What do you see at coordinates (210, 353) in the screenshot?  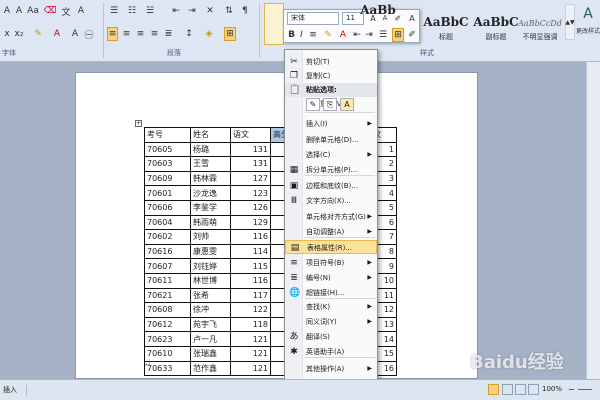 I see `table-cell: 张瑞鑫` at bounding box center [210, 353].